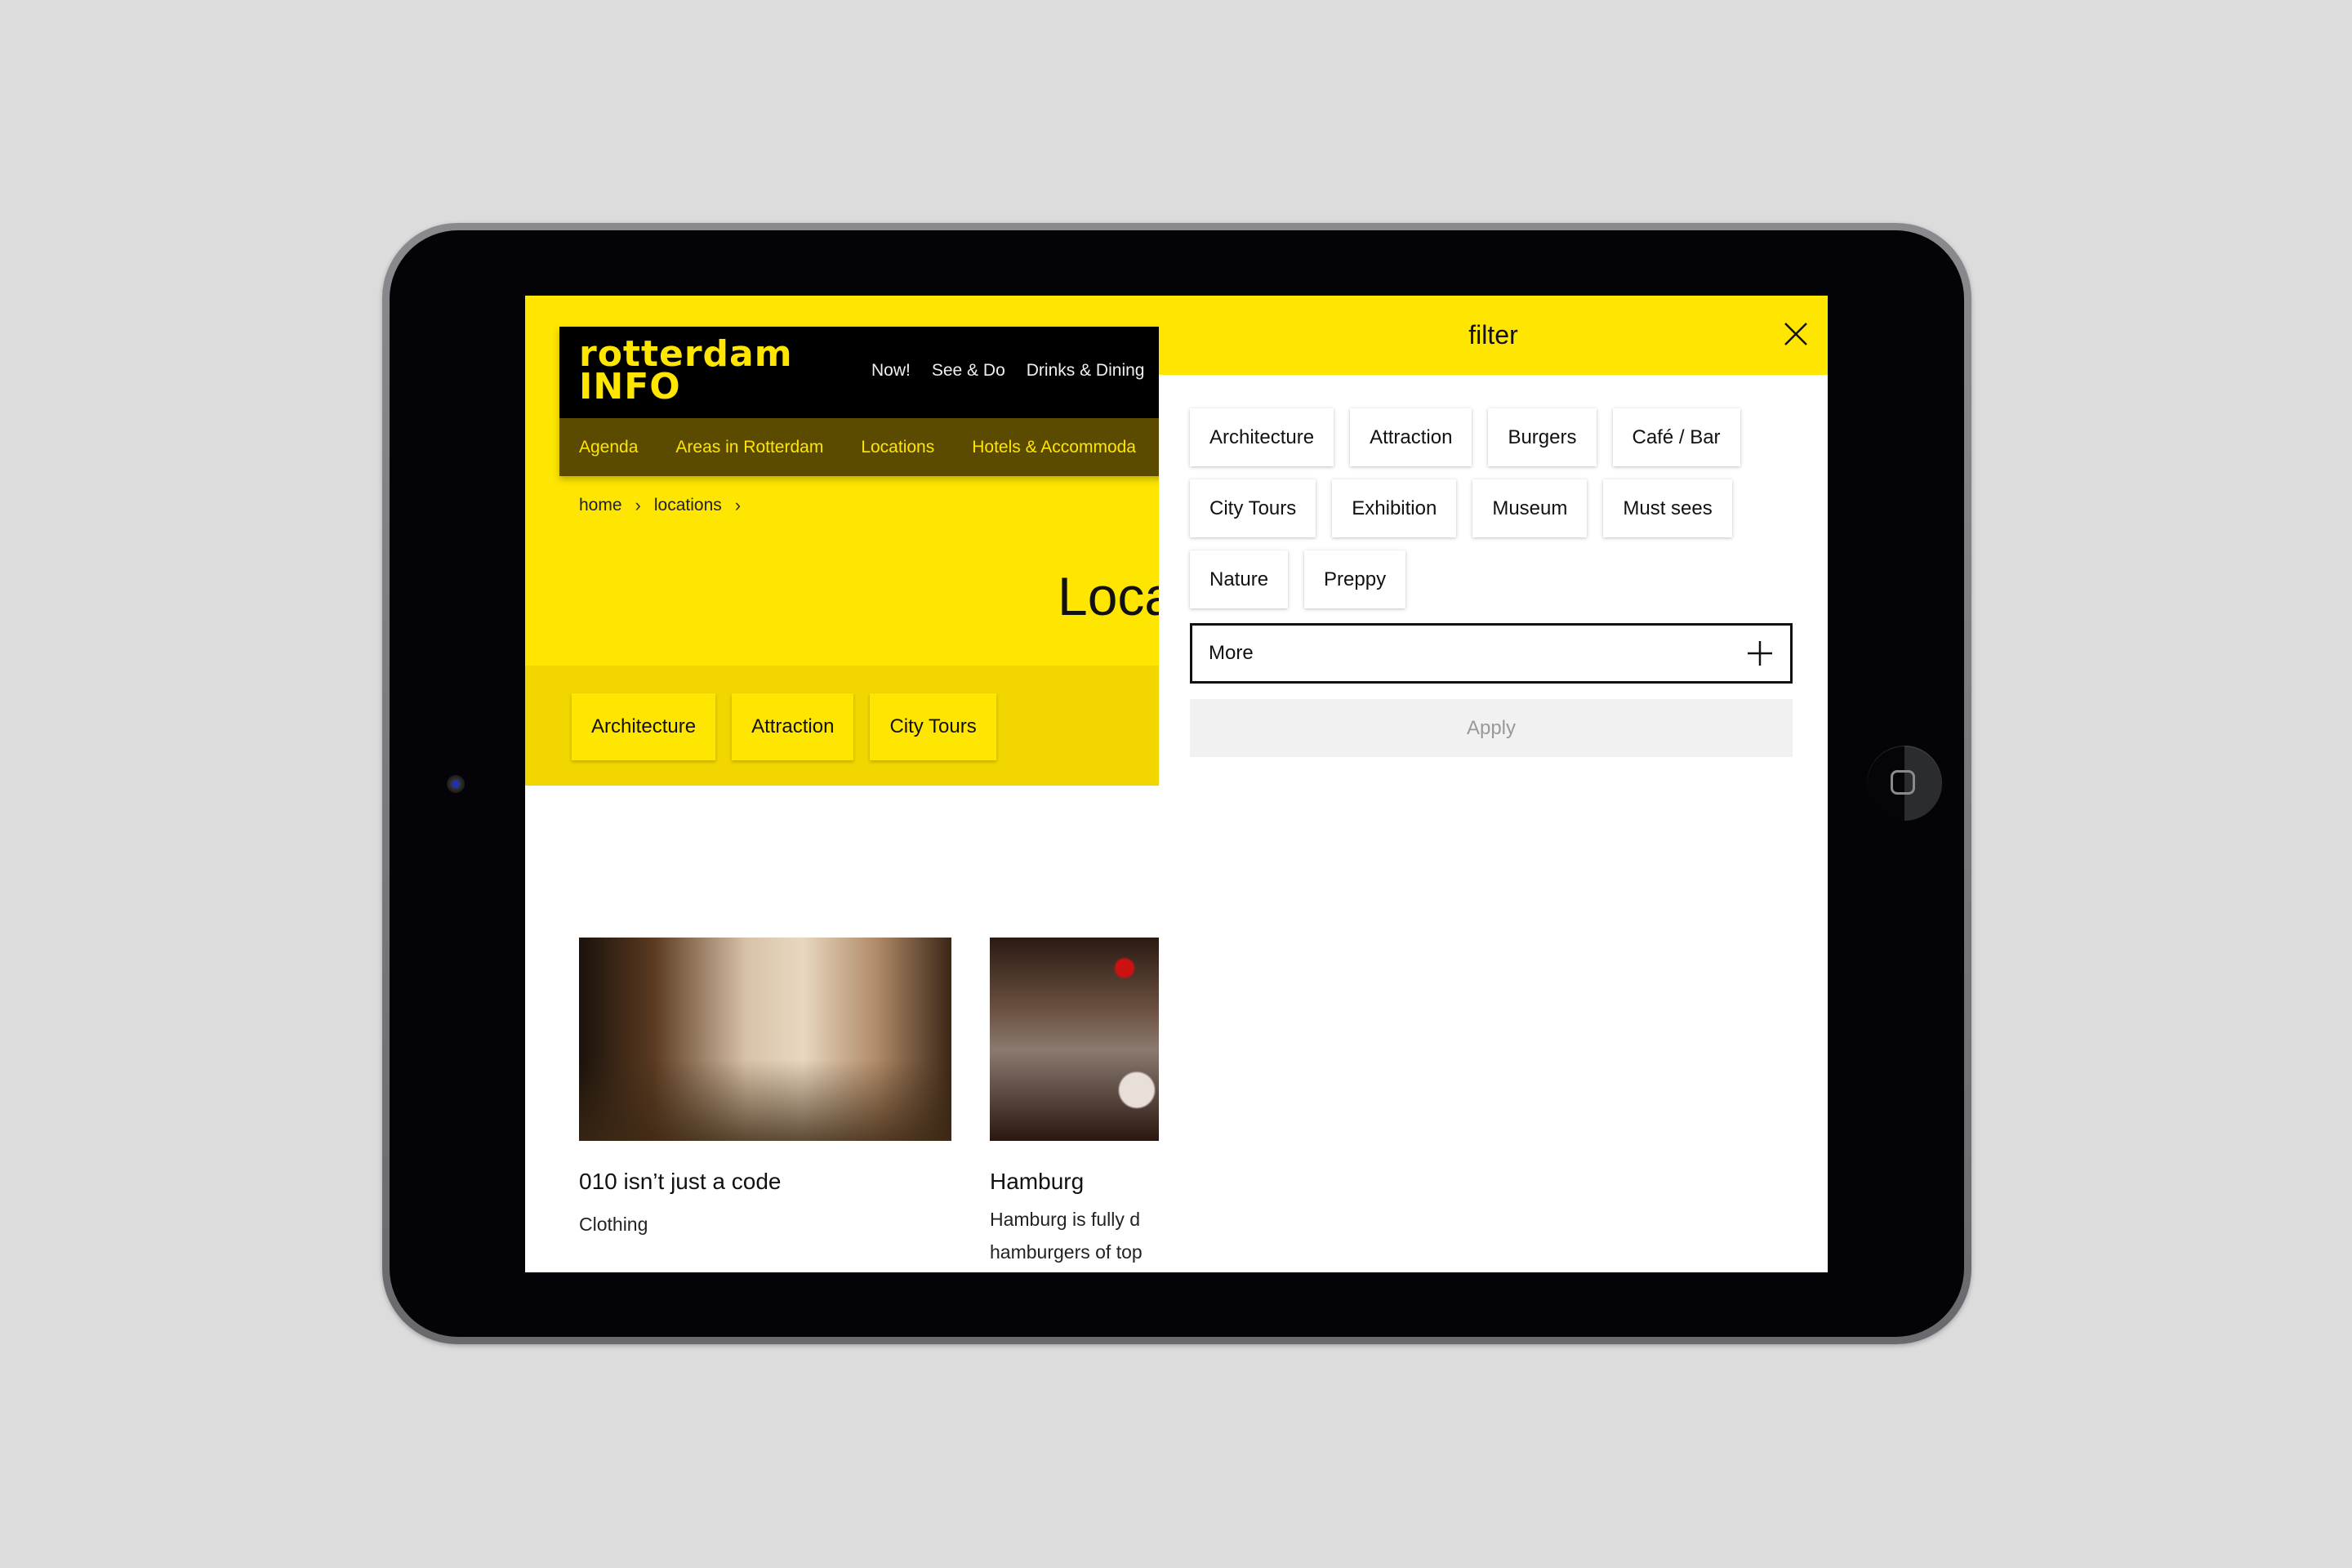 The height and width of the screenshot is (1568, 2352). What do you see at coordinates (1066, 1252) in the screenshot?
I see `card-description-line: hamburgers of top` at bounding box center [1066, 1252].